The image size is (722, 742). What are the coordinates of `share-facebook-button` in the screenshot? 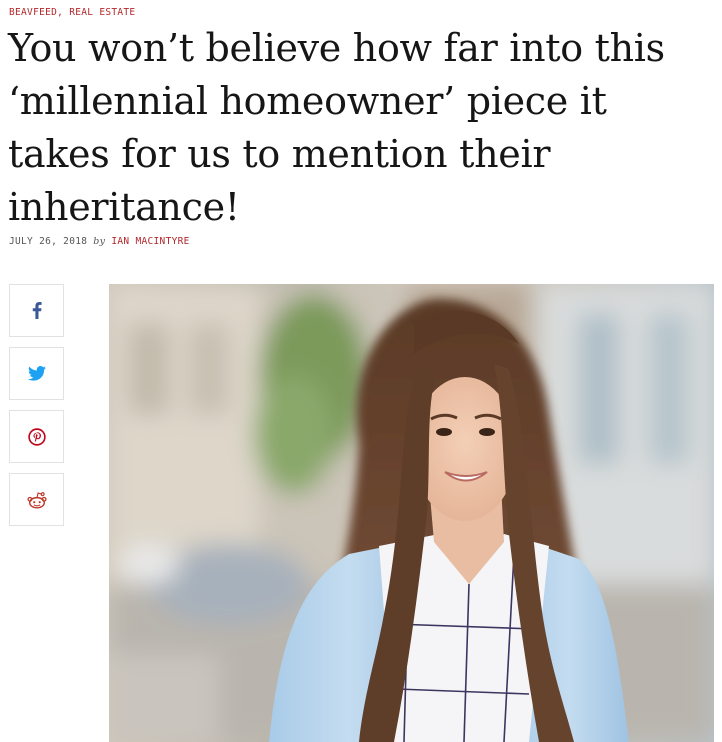 It's located at (36, 310).